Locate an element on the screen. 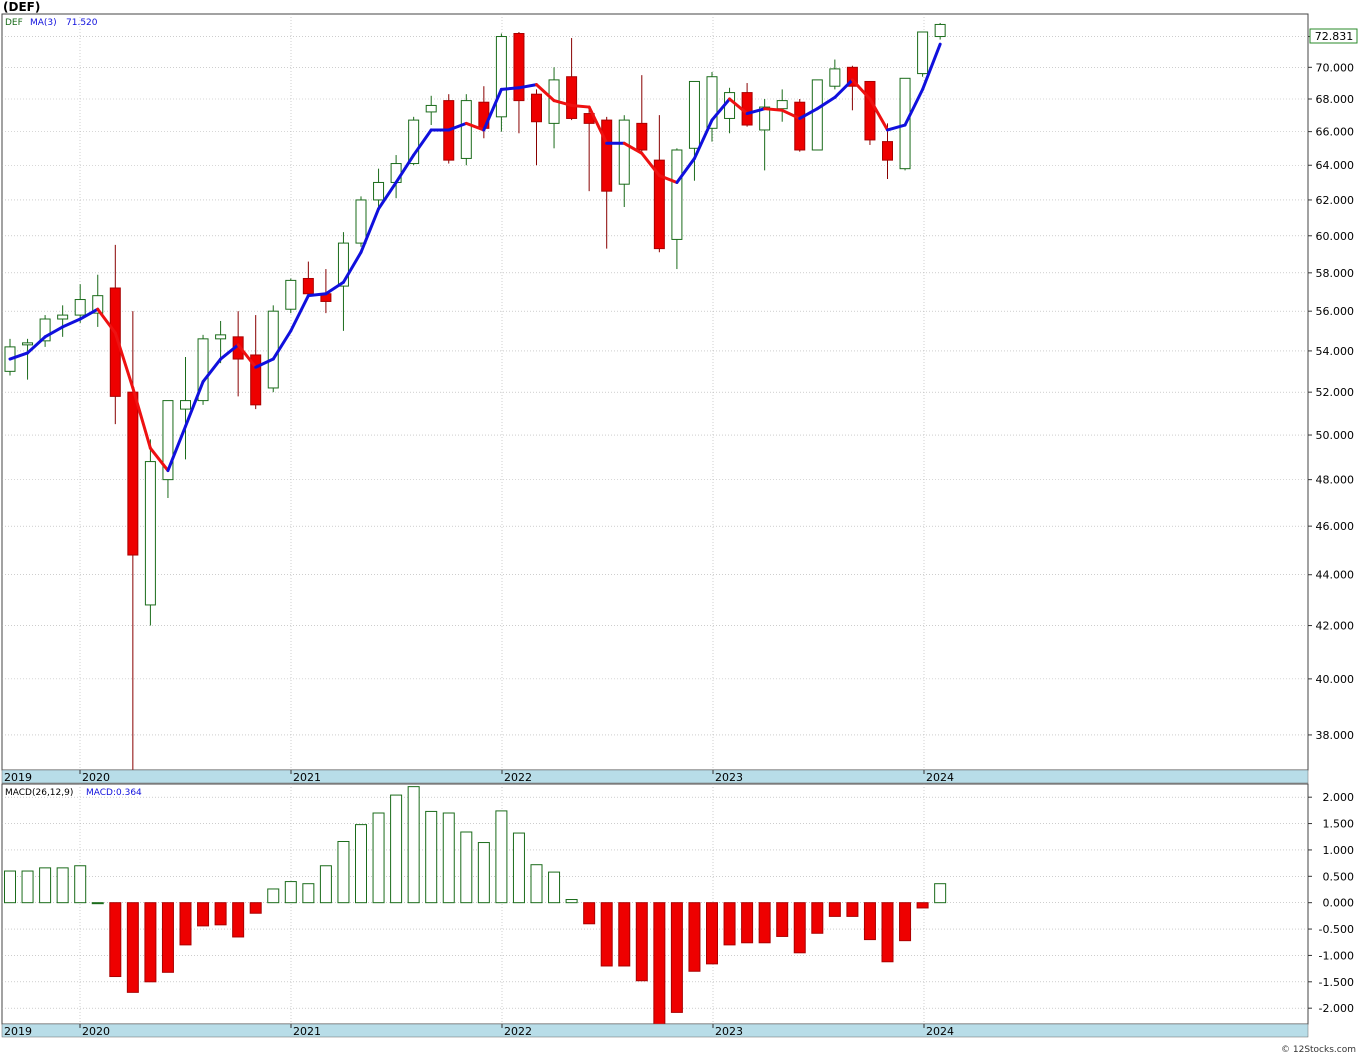 The width and height of the screenshot is (1360, 1056). legend-ma: MA(3) is located at coordinates (43, 23).